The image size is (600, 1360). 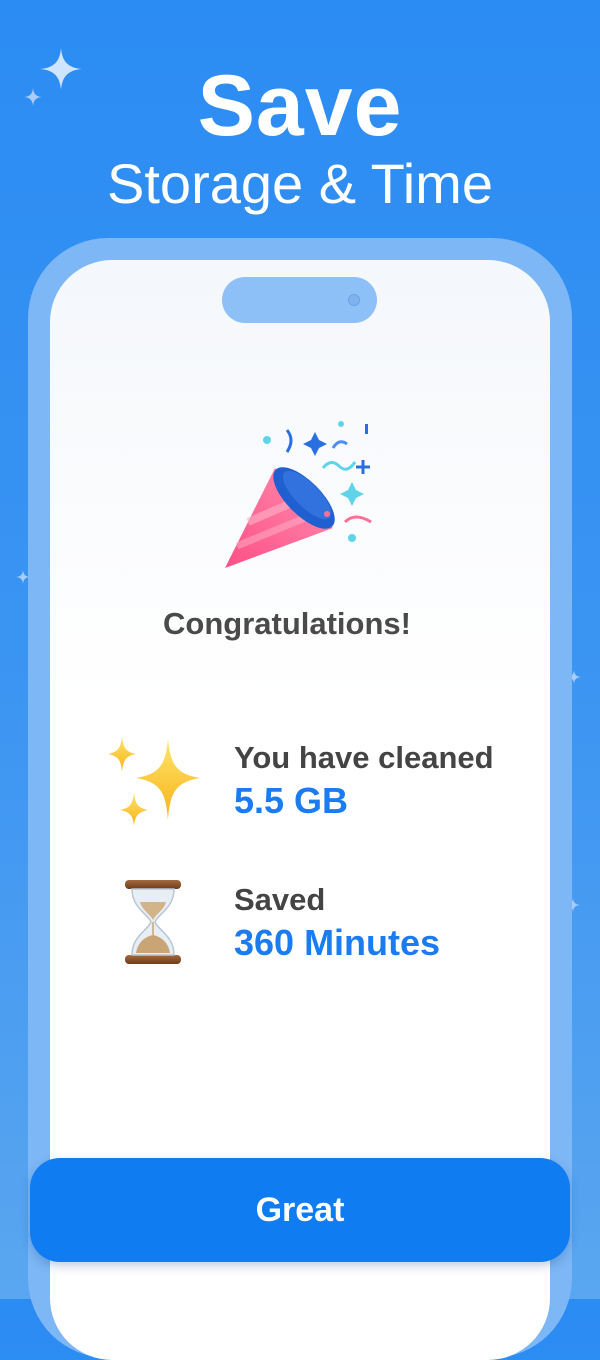 What do you see at coordinates (354, 300) in the screenshot?
I see `camera-icon` at bounding box center [354, 300].